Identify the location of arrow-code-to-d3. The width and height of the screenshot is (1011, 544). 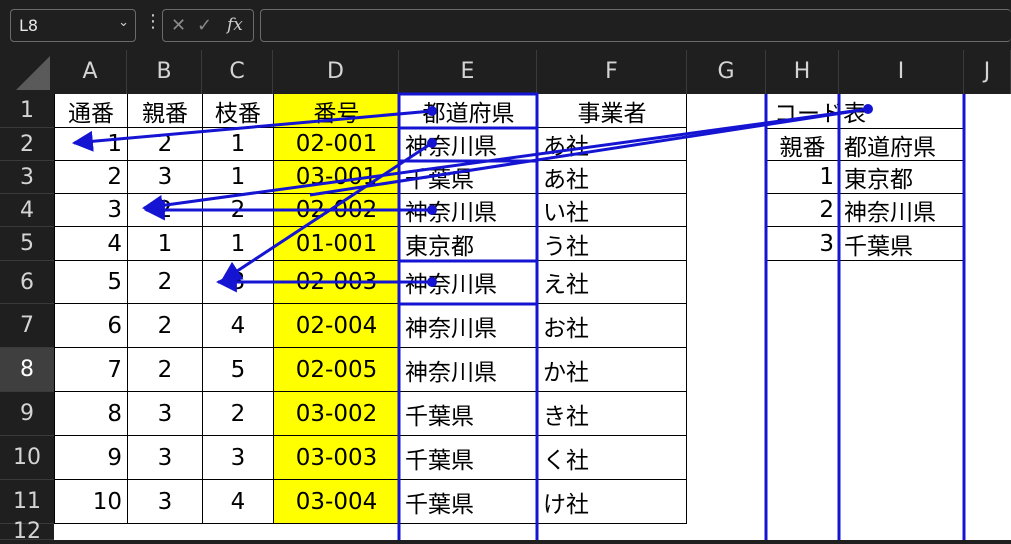
(589, 152).